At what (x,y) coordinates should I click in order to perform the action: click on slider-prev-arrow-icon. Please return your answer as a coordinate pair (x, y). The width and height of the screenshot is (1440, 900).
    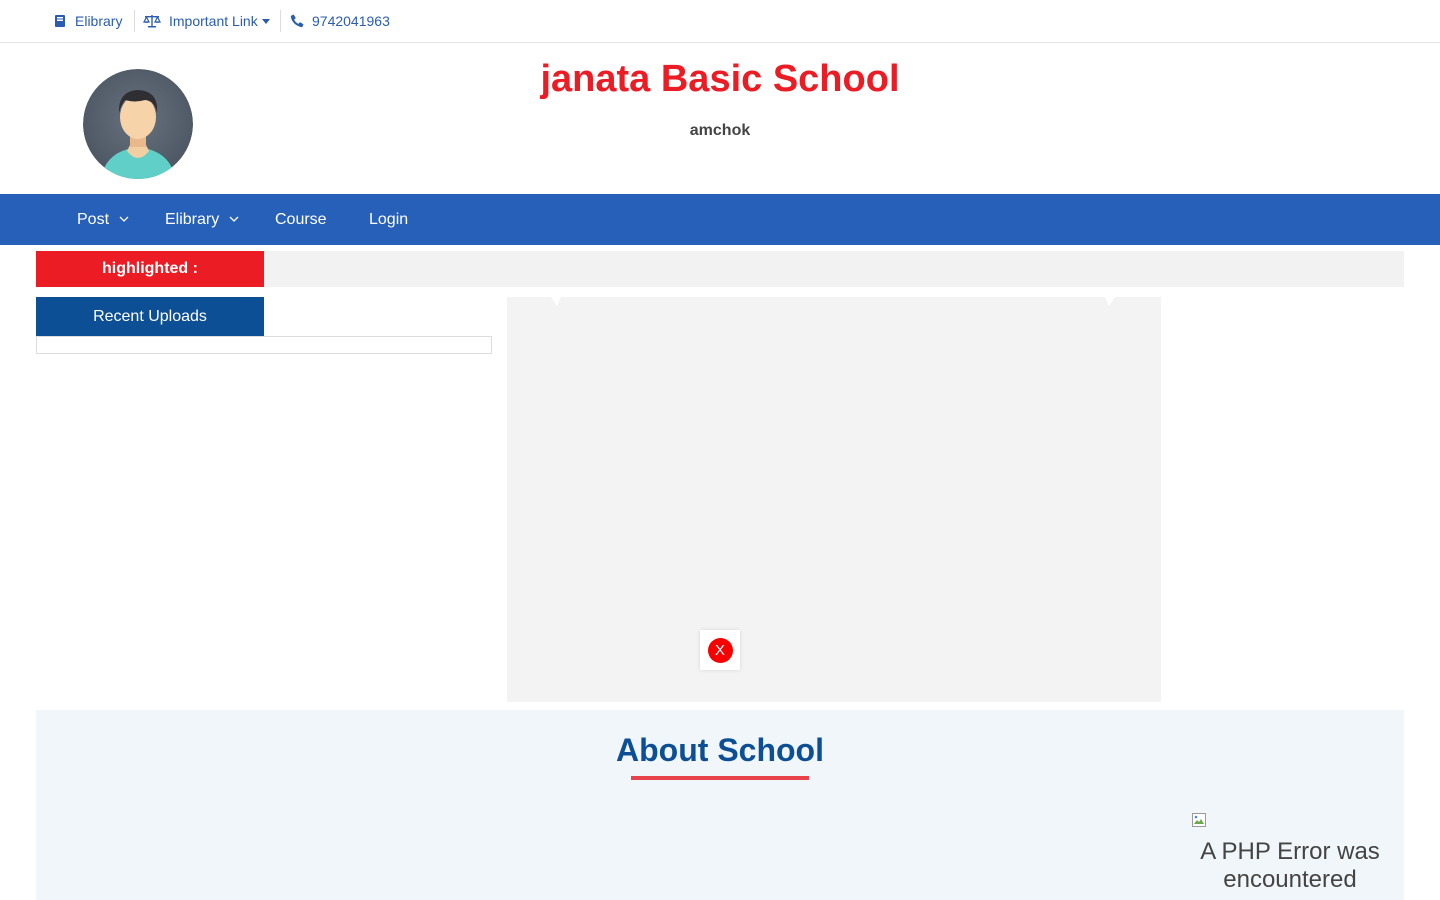
    Looking at the image, I should click on (556, 302).